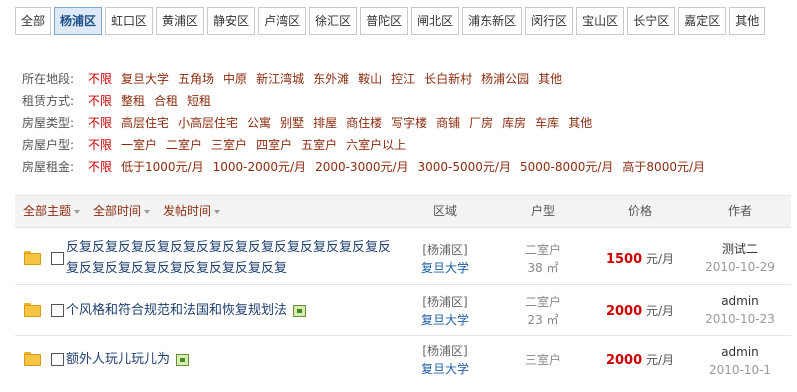 The width and height of the screenshot is (797, 392). Describe the element at coordinates (403, 79) in the screenshot. I see `filter-option: 控江` at that location.